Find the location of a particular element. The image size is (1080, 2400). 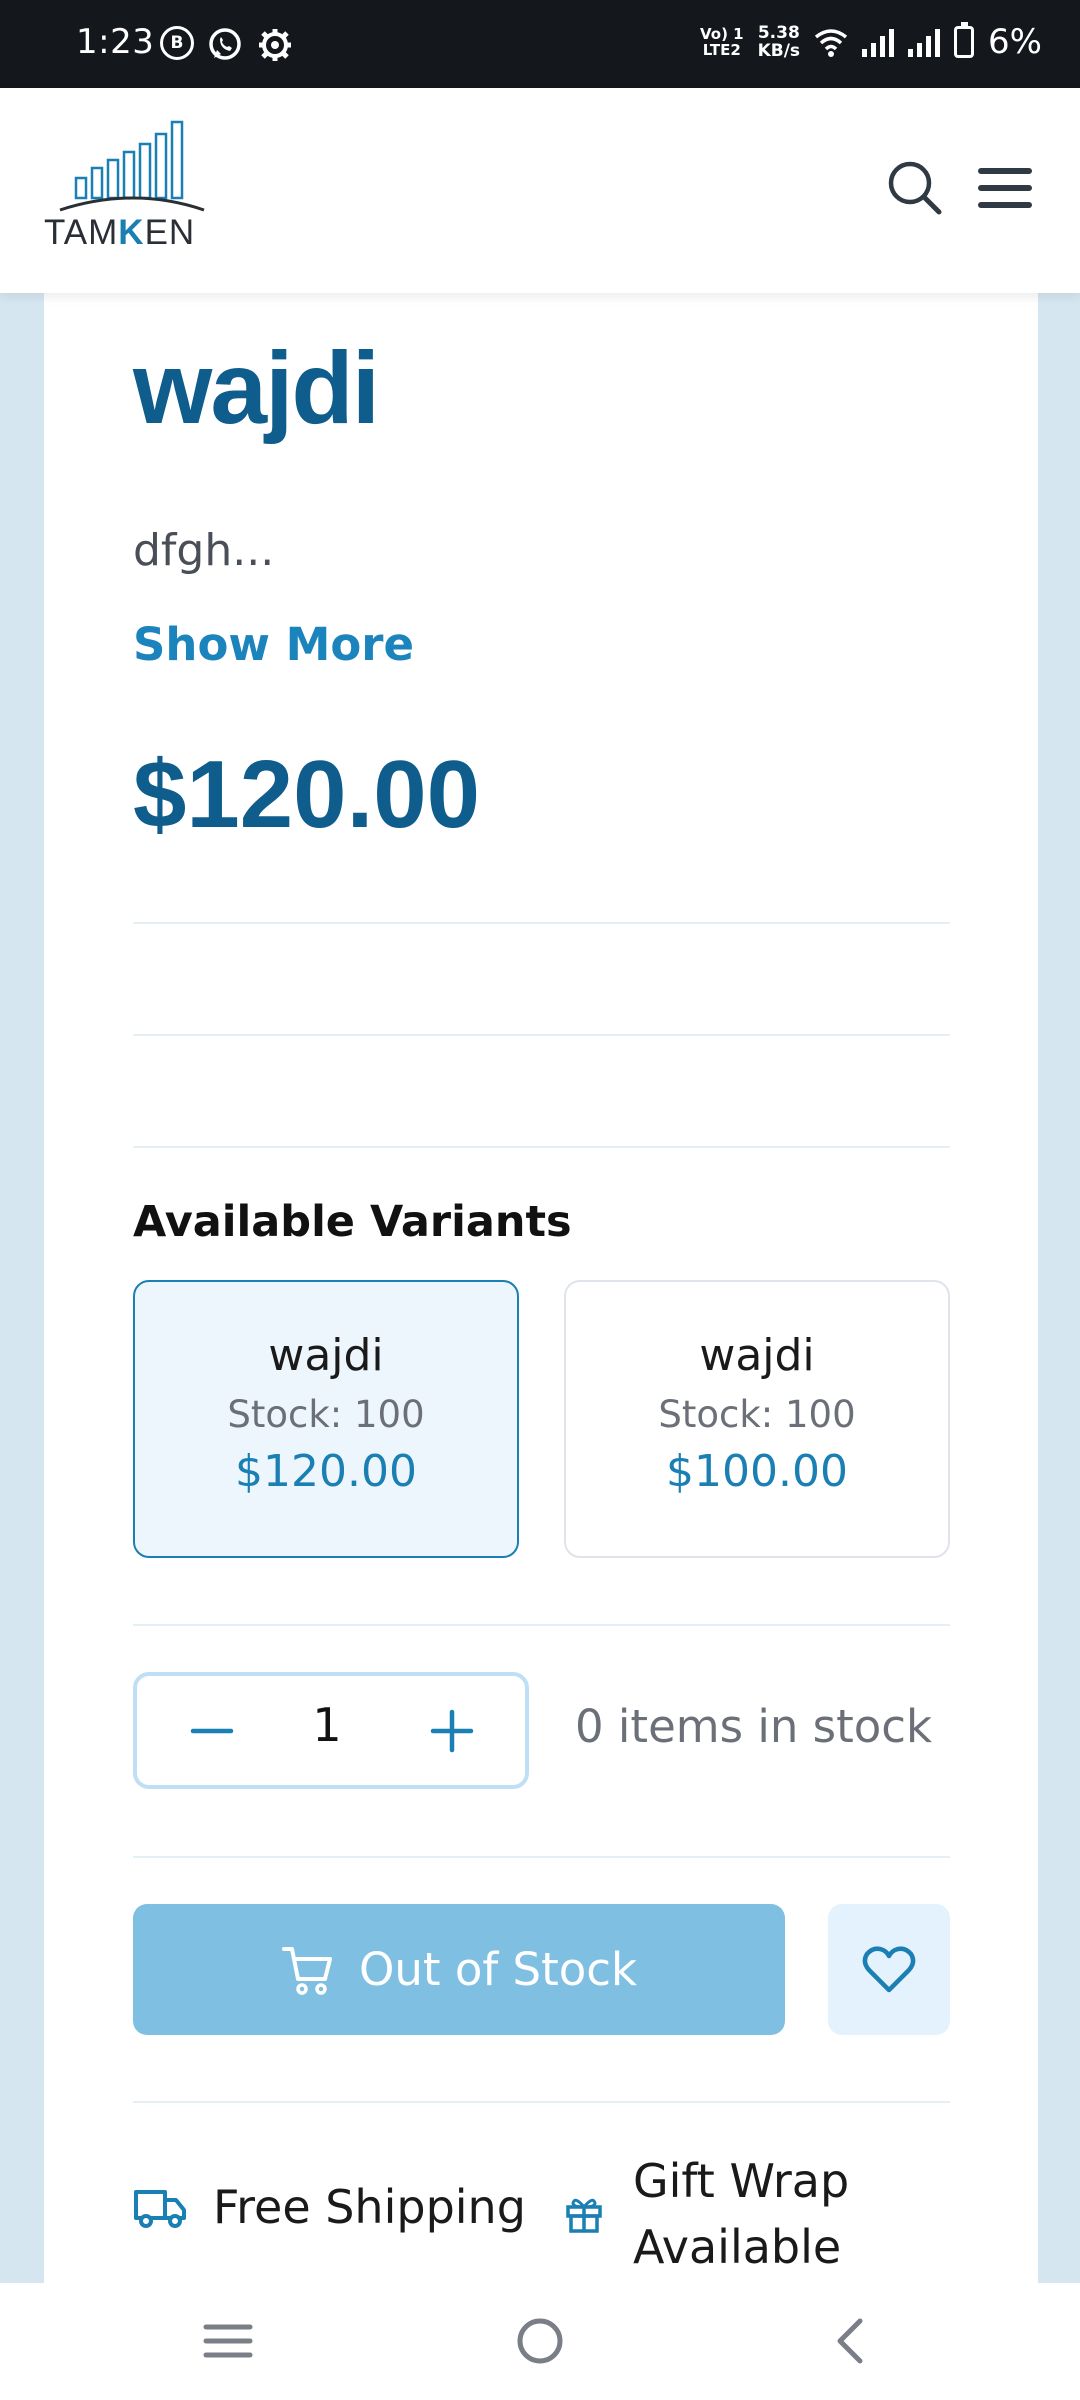

plus-icon is located at coordinates (452, 1731).